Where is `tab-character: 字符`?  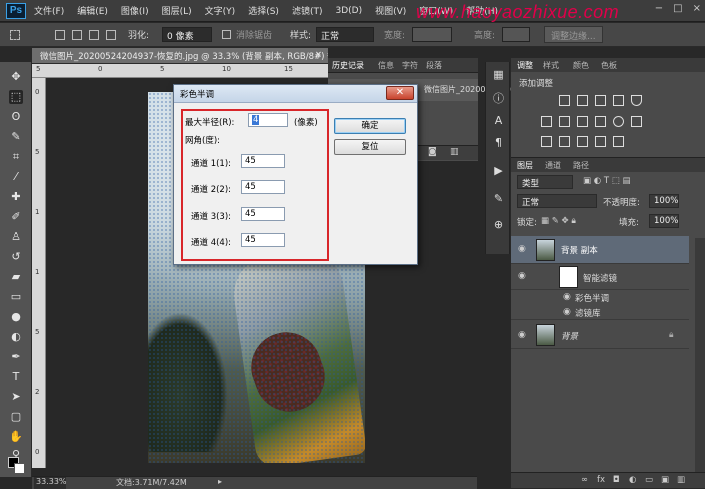
tab-character: 字符 is located at coordinates (410, 65).